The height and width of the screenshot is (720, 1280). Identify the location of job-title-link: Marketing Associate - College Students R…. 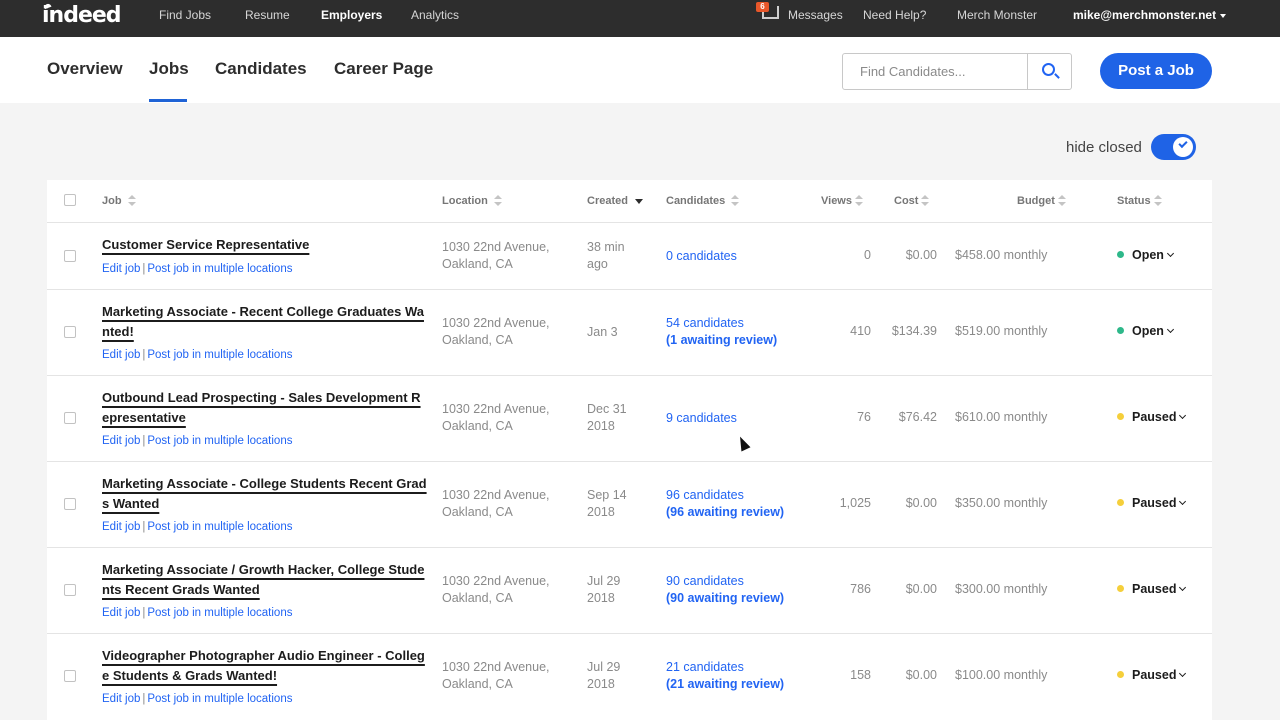
(264, 493).